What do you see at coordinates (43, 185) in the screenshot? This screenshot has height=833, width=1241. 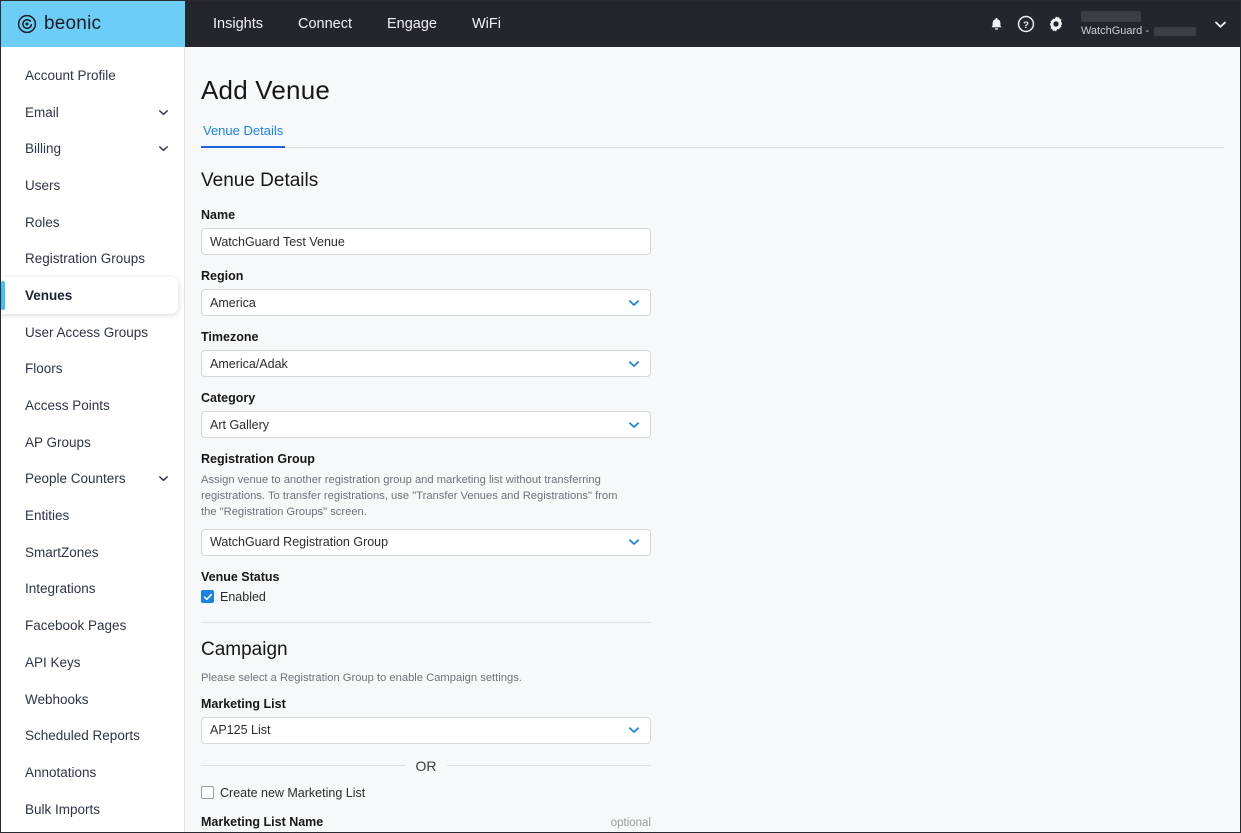 I see `sidebar-item-label: Users` at bounding box center [43, 185].